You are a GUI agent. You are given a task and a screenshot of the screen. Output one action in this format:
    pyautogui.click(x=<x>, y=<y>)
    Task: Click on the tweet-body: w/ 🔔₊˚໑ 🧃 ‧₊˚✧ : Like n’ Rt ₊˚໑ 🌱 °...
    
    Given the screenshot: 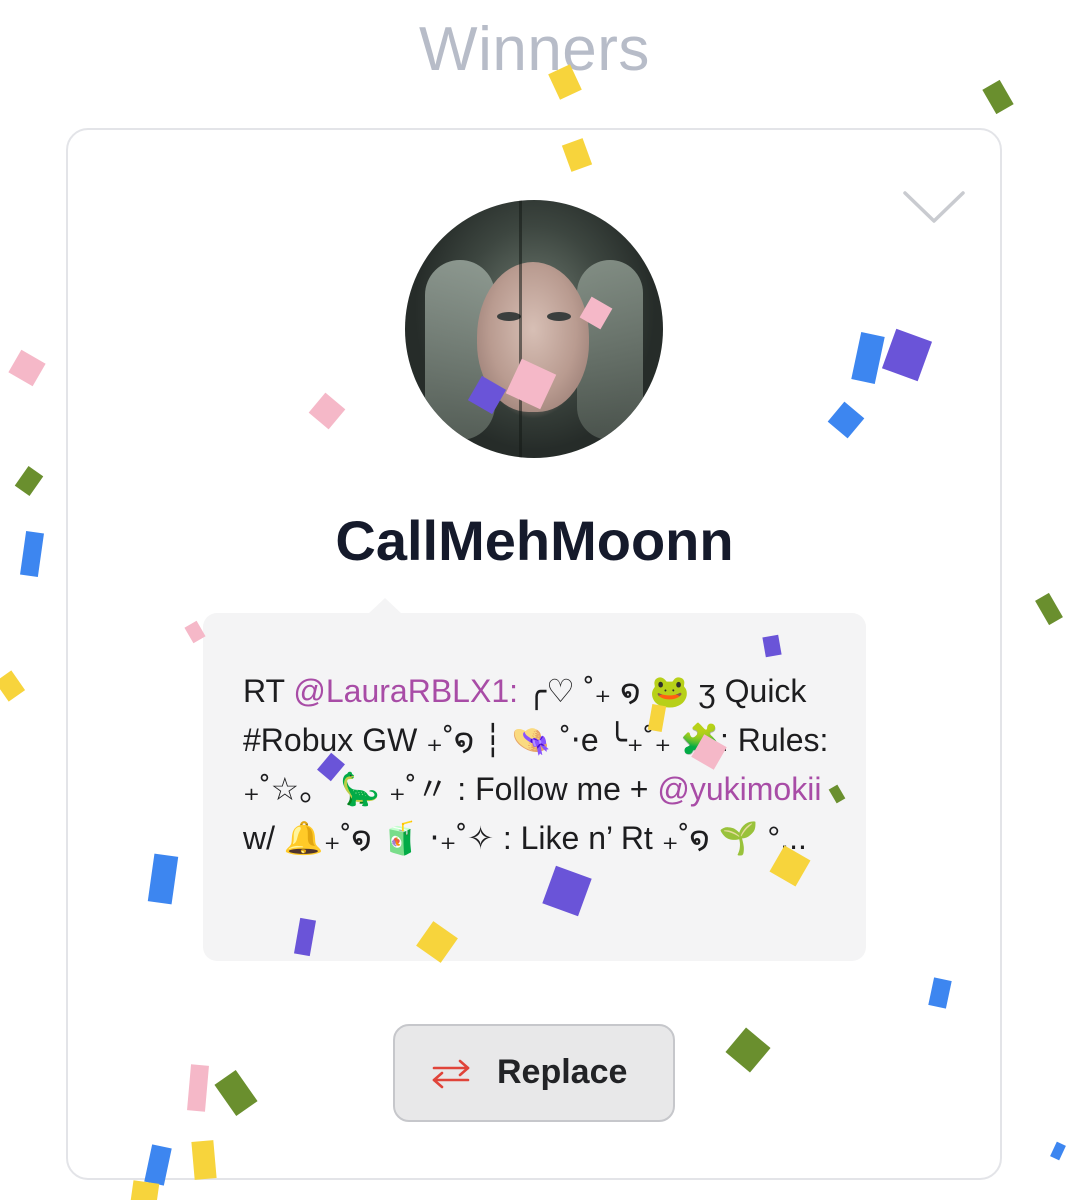 What is the action you would take?
    pyautogui.click(x=525, y=838)
    